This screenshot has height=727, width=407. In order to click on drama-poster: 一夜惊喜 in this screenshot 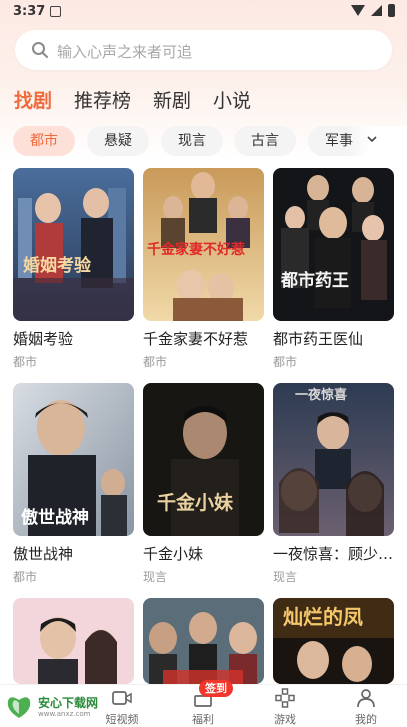, I will do `click(333, 459)`.